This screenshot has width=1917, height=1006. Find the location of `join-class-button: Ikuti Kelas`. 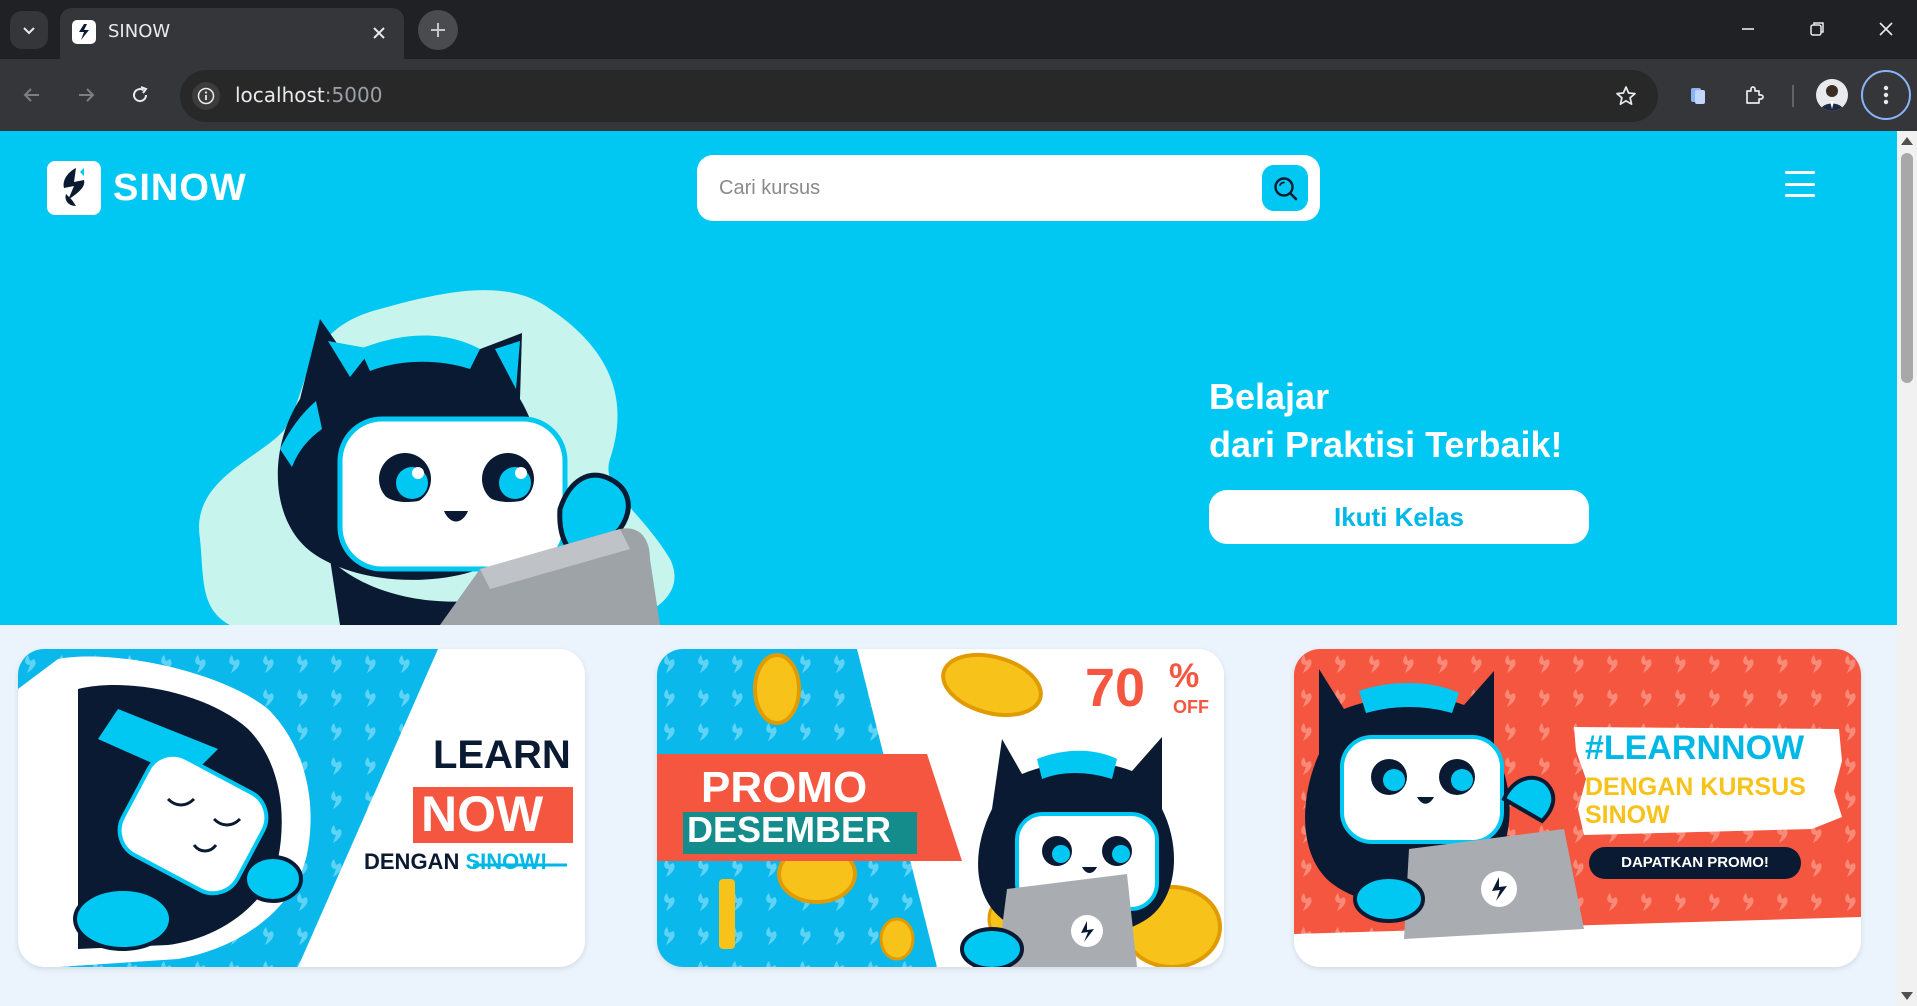

join-class-button: Ikuti Kelas is located at coordinates (1399, 517).